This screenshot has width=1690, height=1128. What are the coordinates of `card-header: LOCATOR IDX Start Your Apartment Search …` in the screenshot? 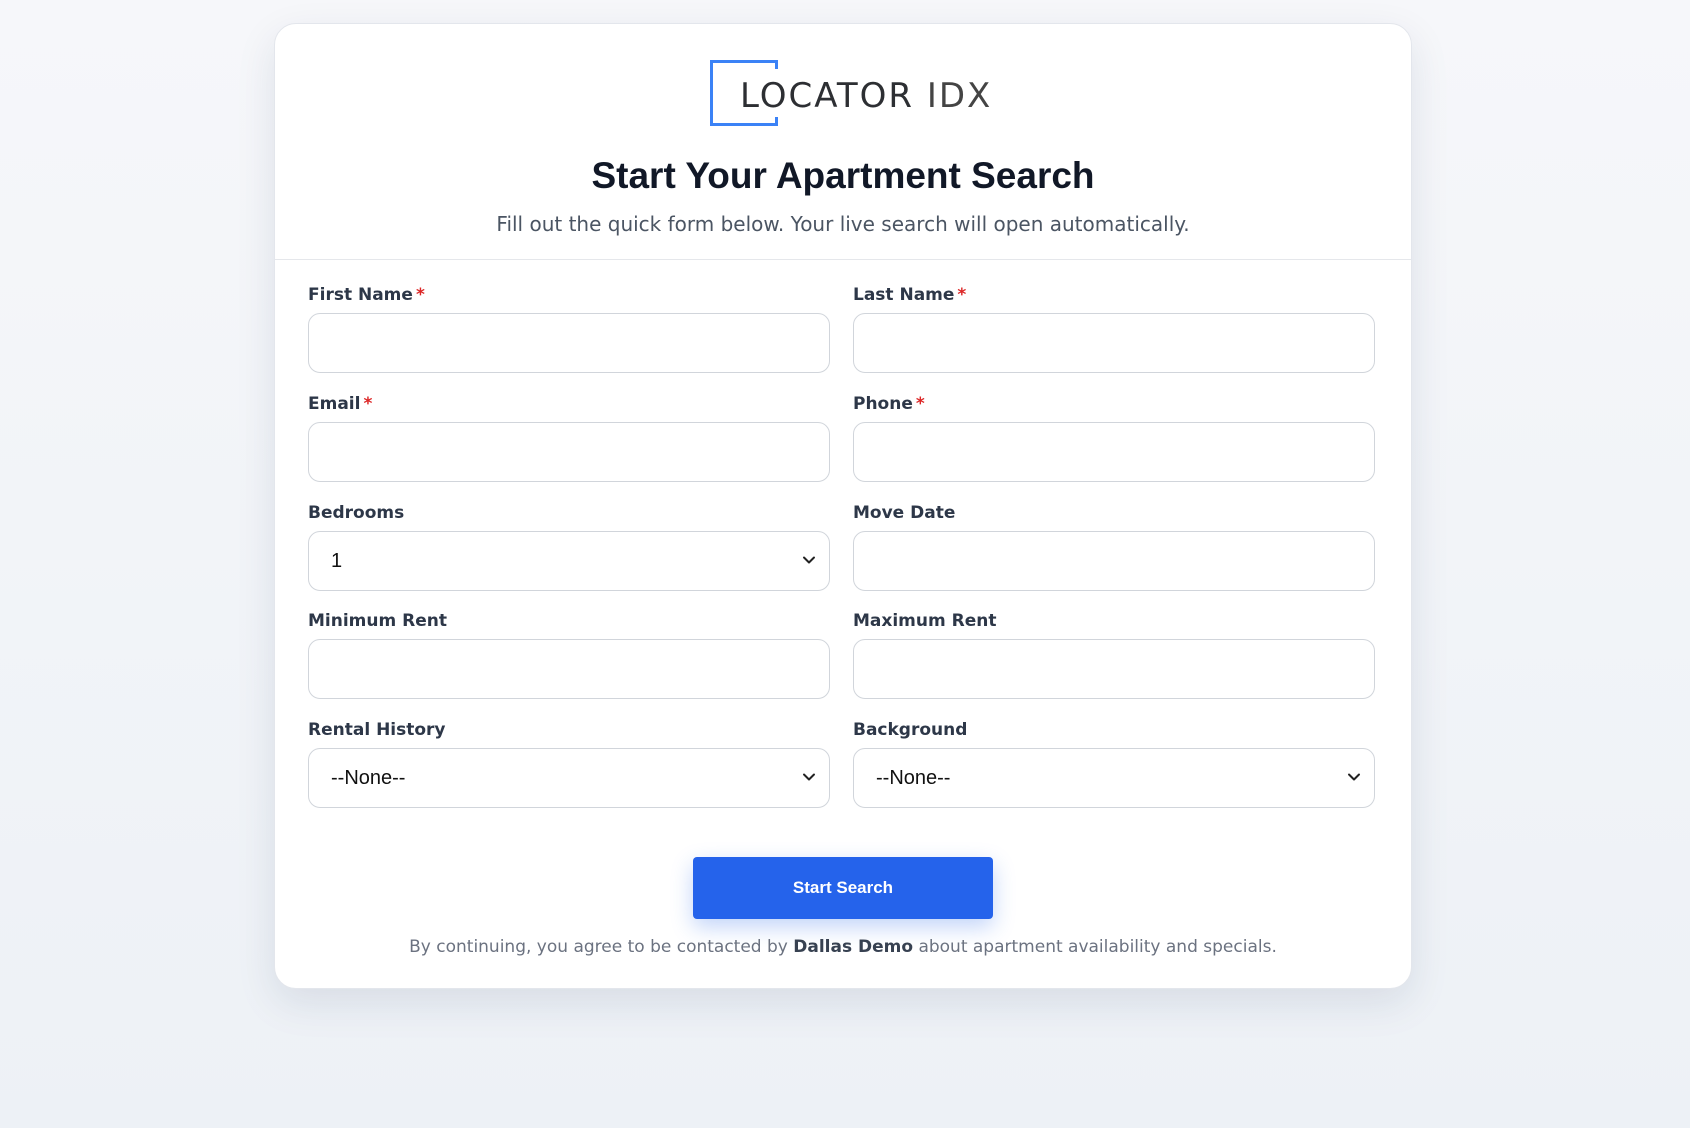 It's located at (843, 142).